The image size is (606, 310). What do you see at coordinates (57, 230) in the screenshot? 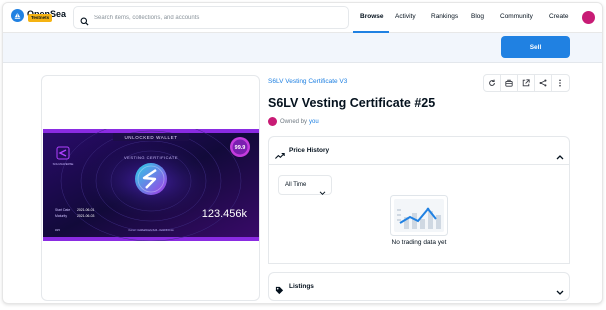
I see `image-token-id: #25` at bounding box center [57, 230].